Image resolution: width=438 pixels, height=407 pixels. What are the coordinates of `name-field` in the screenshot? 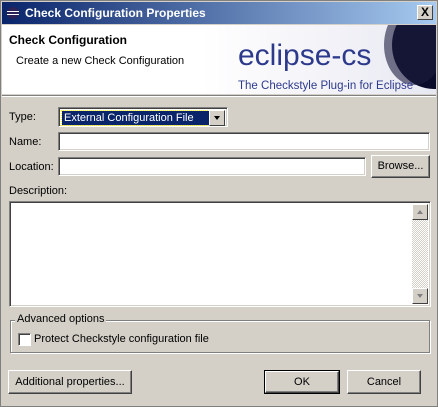 It's located at (244, 141).